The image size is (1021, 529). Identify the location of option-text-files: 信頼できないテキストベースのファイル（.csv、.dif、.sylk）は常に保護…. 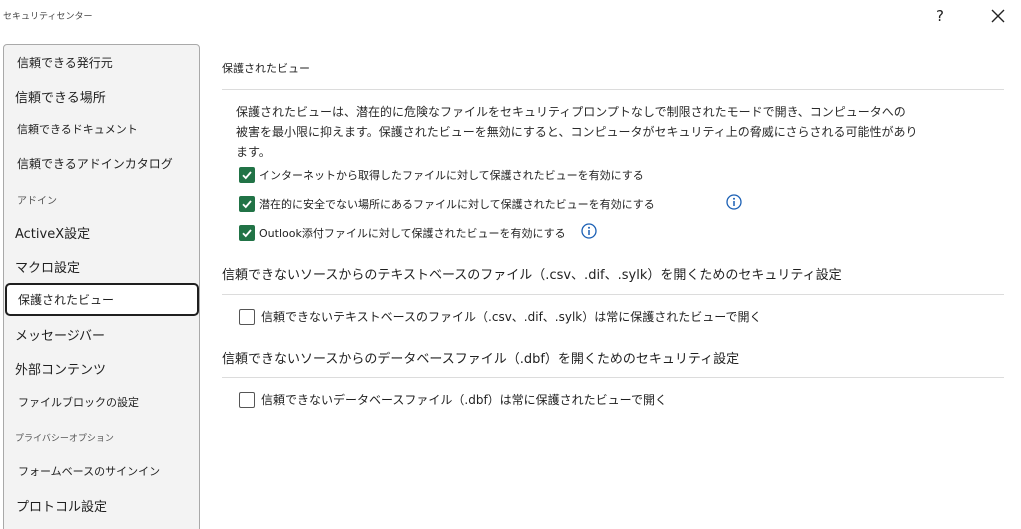
(500, 316).